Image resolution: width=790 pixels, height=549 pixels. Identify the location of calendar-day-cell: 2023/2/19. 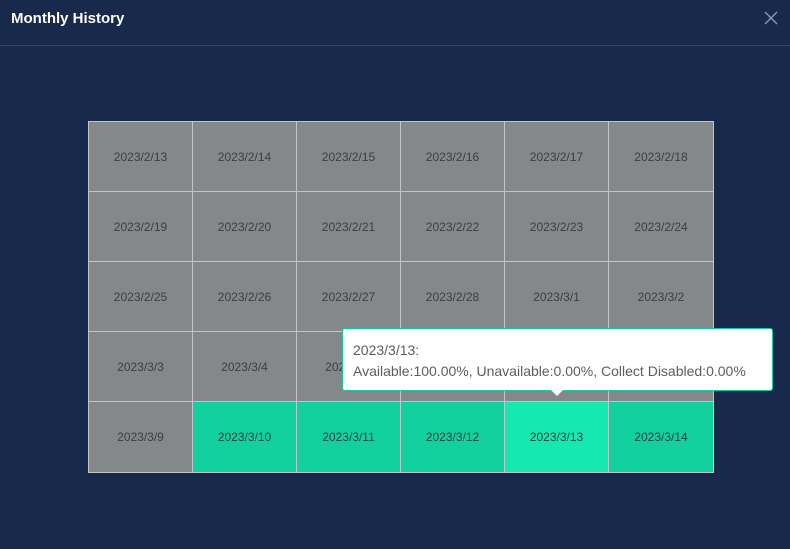
(141, 227).